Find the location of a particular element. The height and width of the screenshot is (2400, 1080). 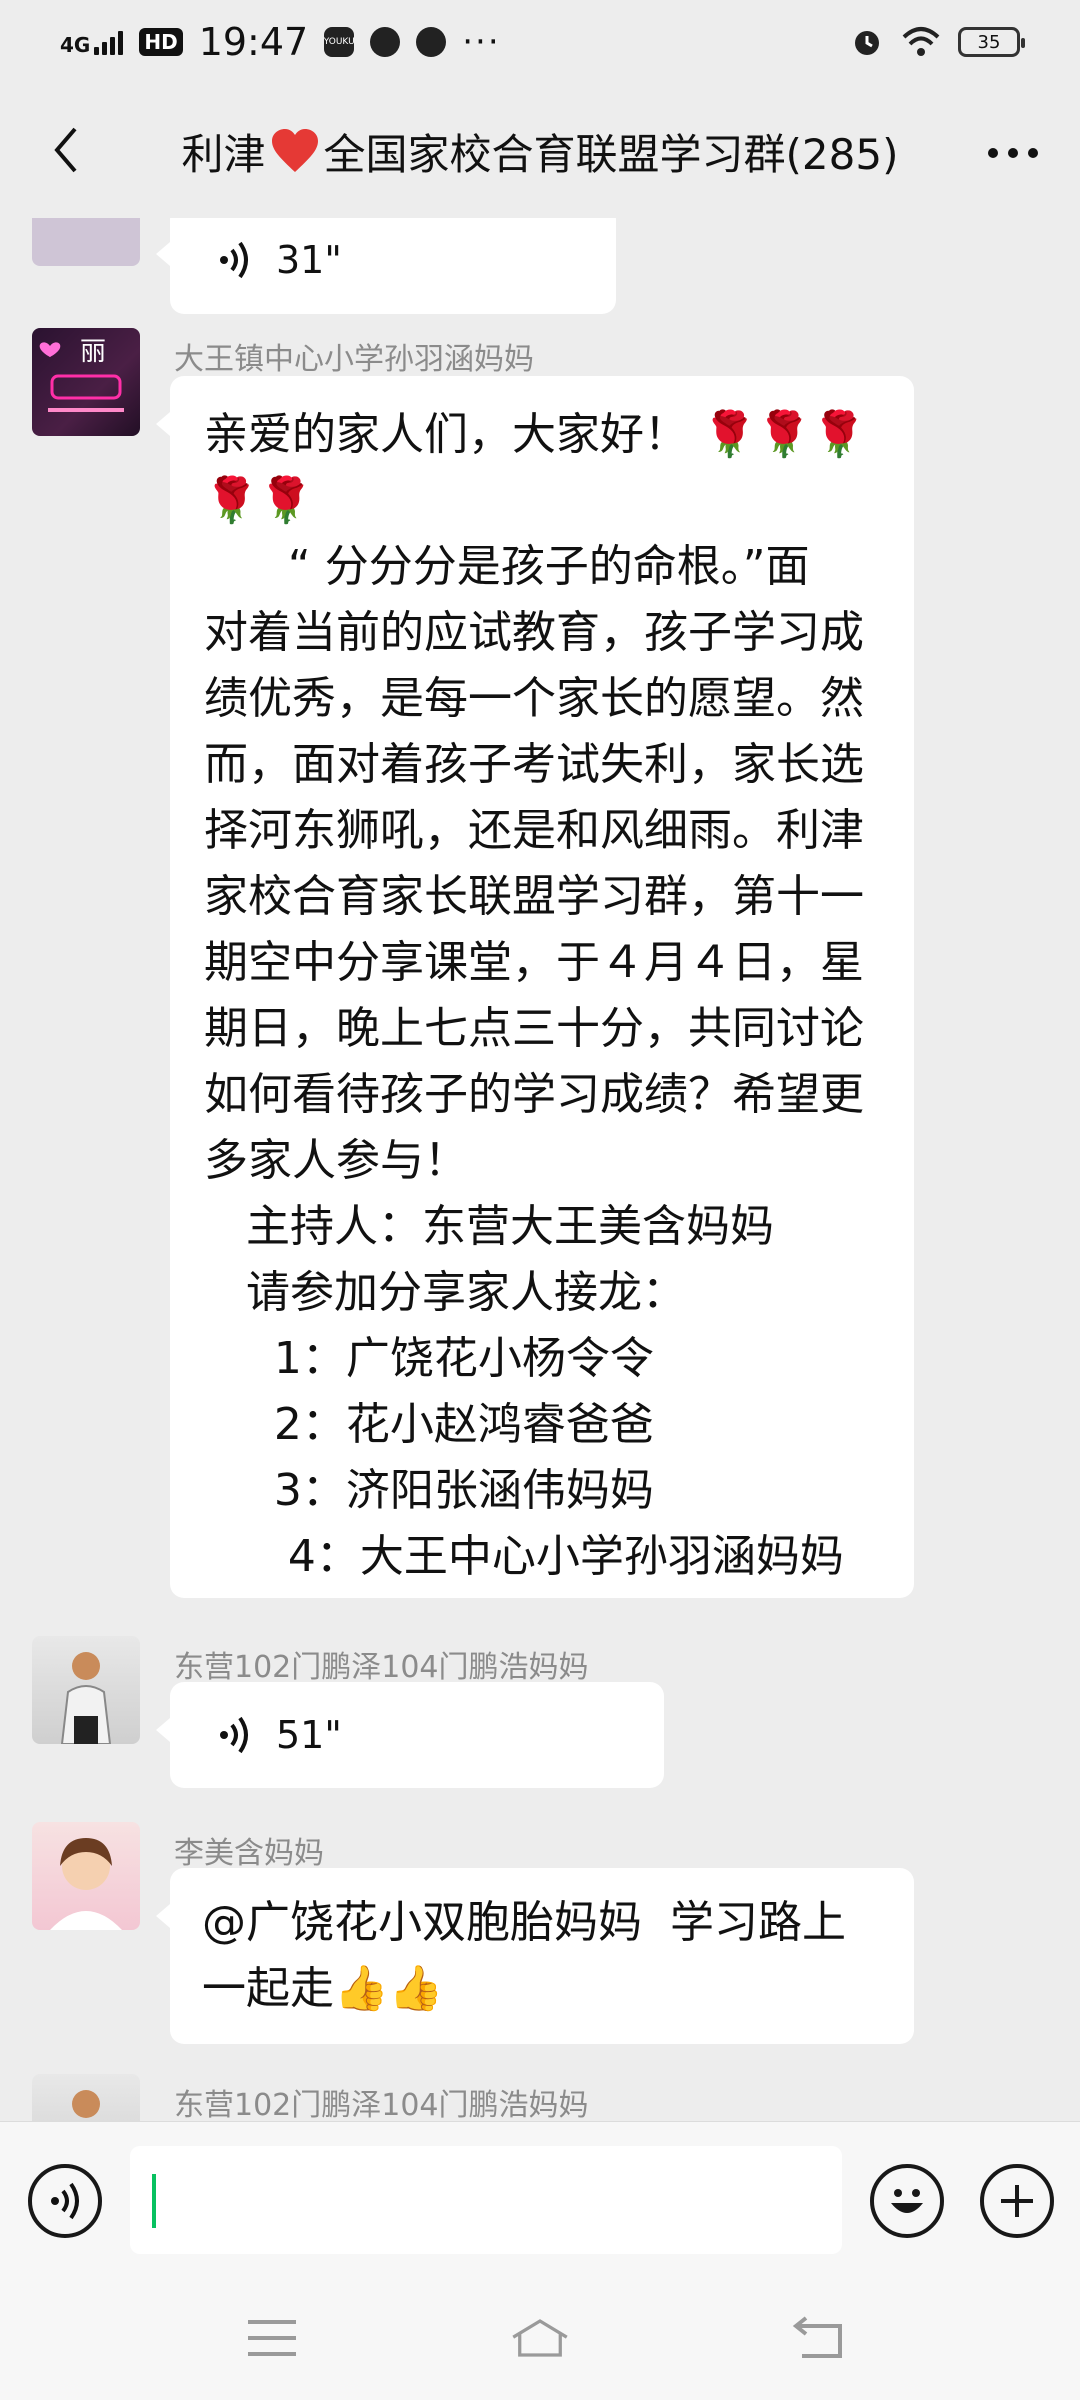

svg-text: 丽 is located at coordinates (93, 352).